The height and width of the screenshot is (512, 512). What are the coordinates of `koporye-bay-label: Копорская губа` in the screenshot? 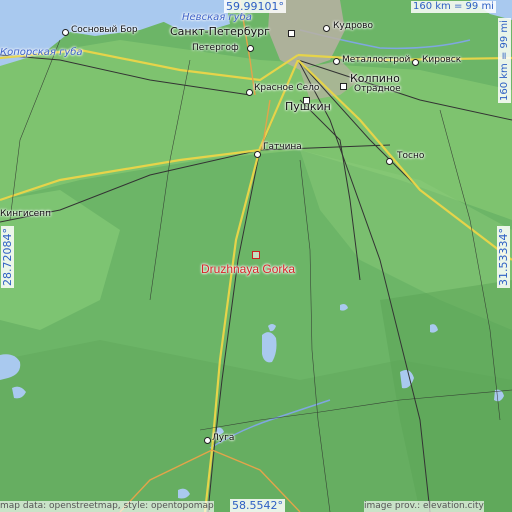 It's located at (41, 52).